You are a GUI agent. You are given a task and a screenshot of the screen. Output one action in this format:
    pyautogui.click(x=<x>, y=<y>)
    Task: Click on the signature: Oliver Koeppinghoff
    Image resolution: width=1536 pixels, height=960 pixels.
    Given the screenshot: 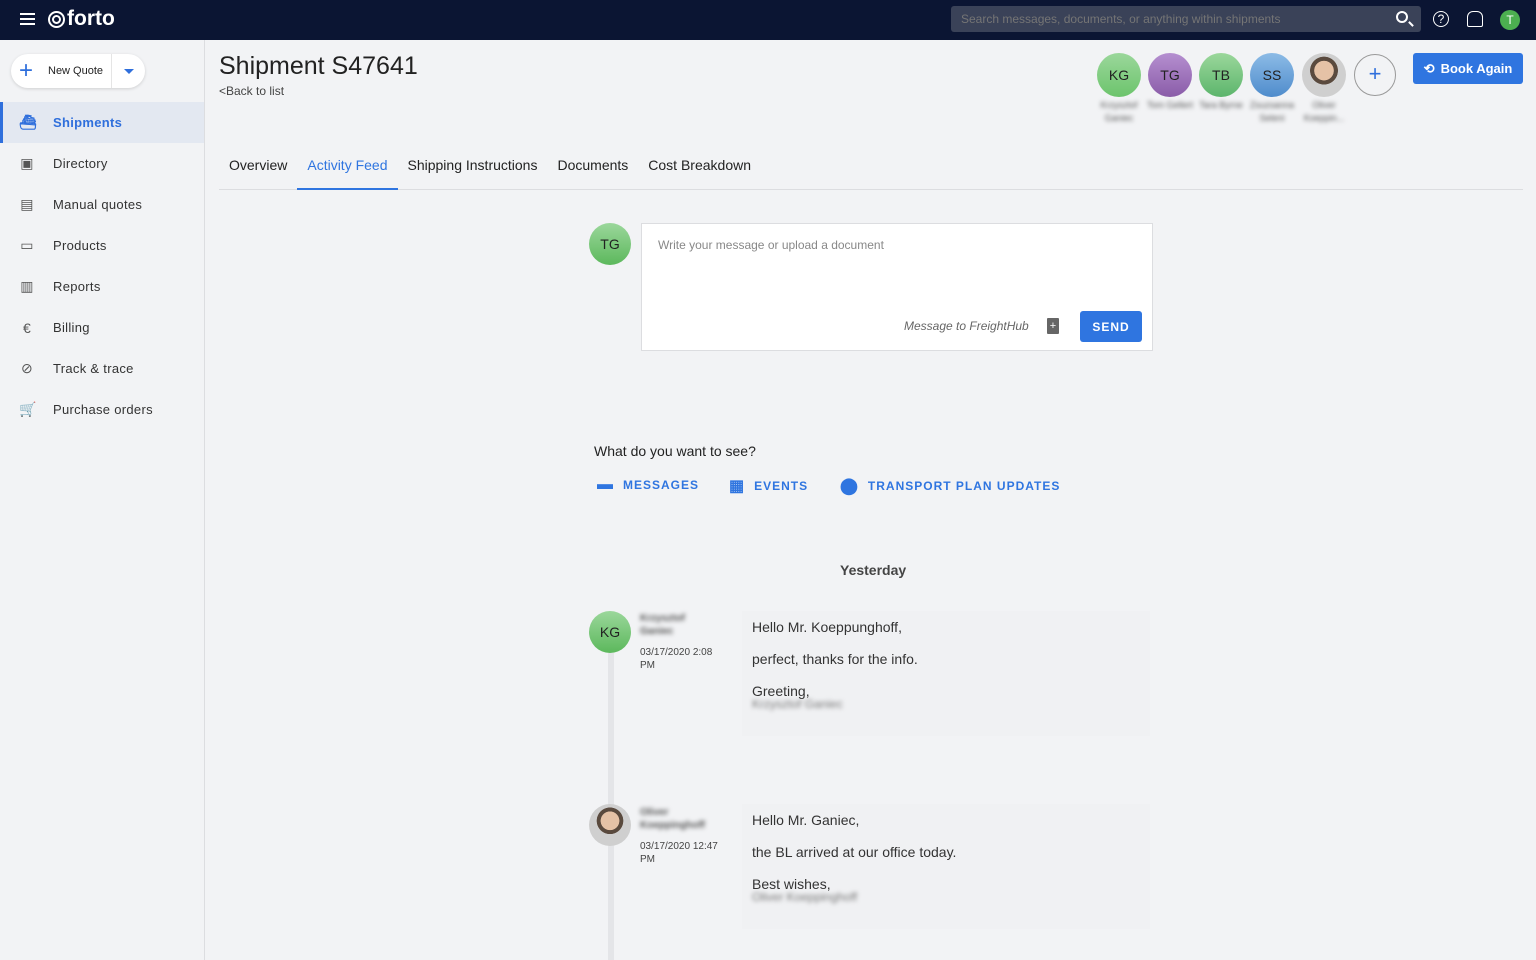 What is the action you would take?
    pyautogui.click(x=805, y=897)
    